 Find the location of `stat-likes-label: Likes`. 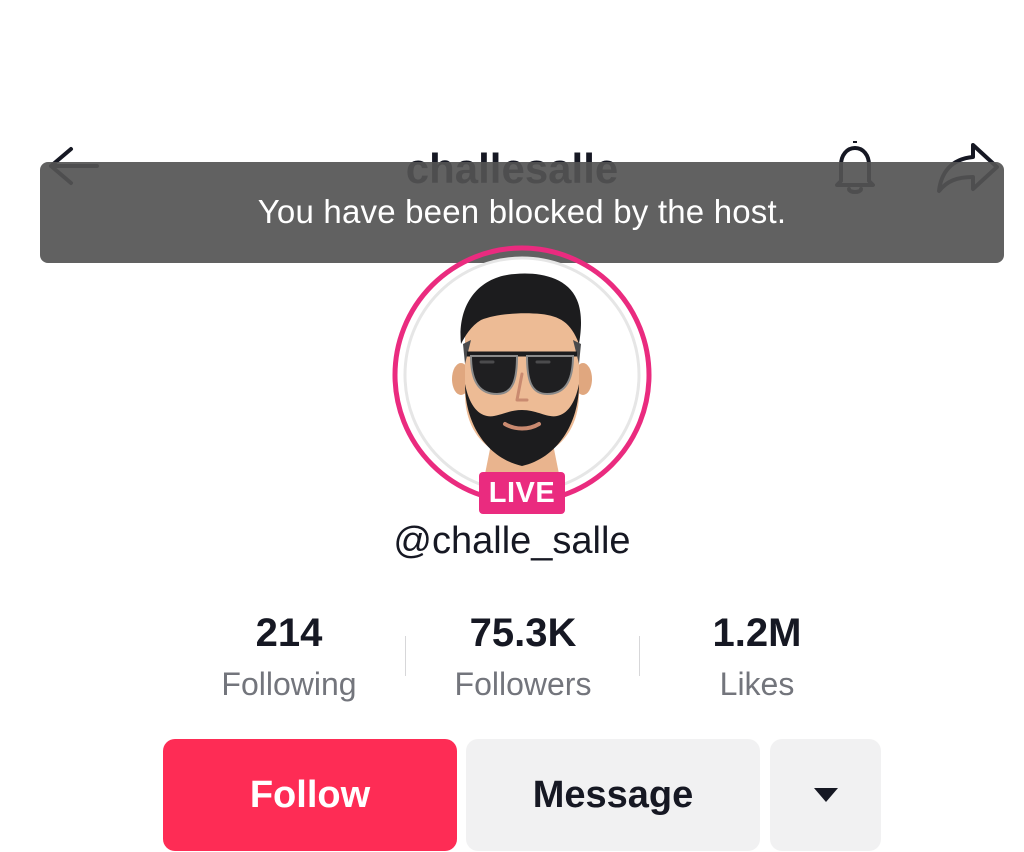

stat-likes-label: Likes is located at coordinates (757, 684).